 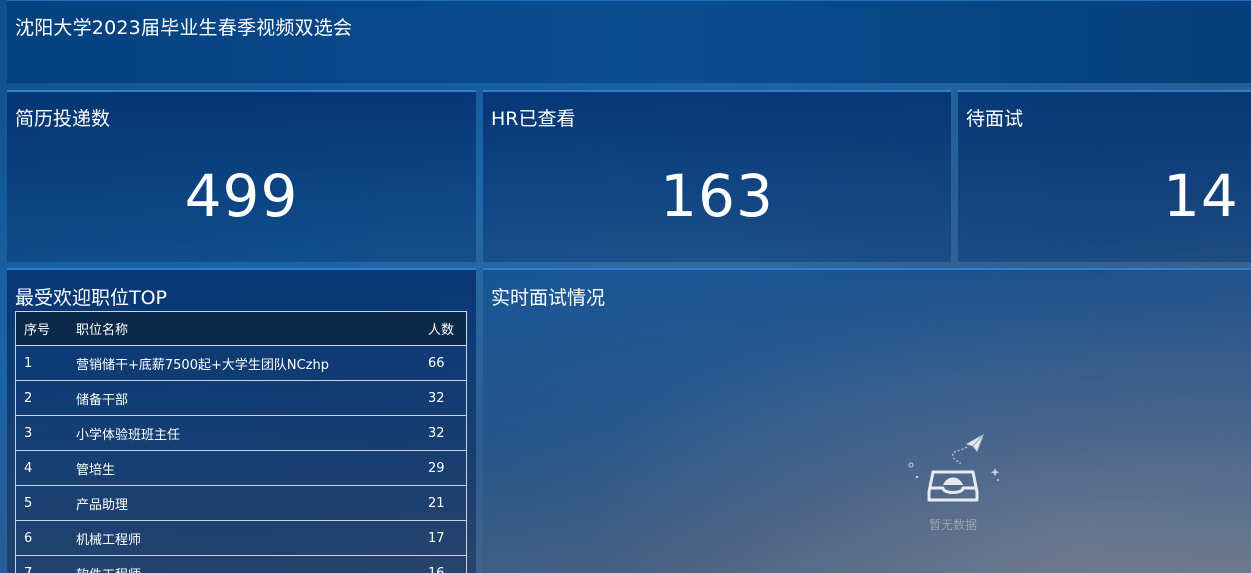 What do you see at coordinates (184, 28) in the screenshot?
I see `page-title: 沈阳大学2023届毕业生春季视频双选会` at bounding box center [184, 28].